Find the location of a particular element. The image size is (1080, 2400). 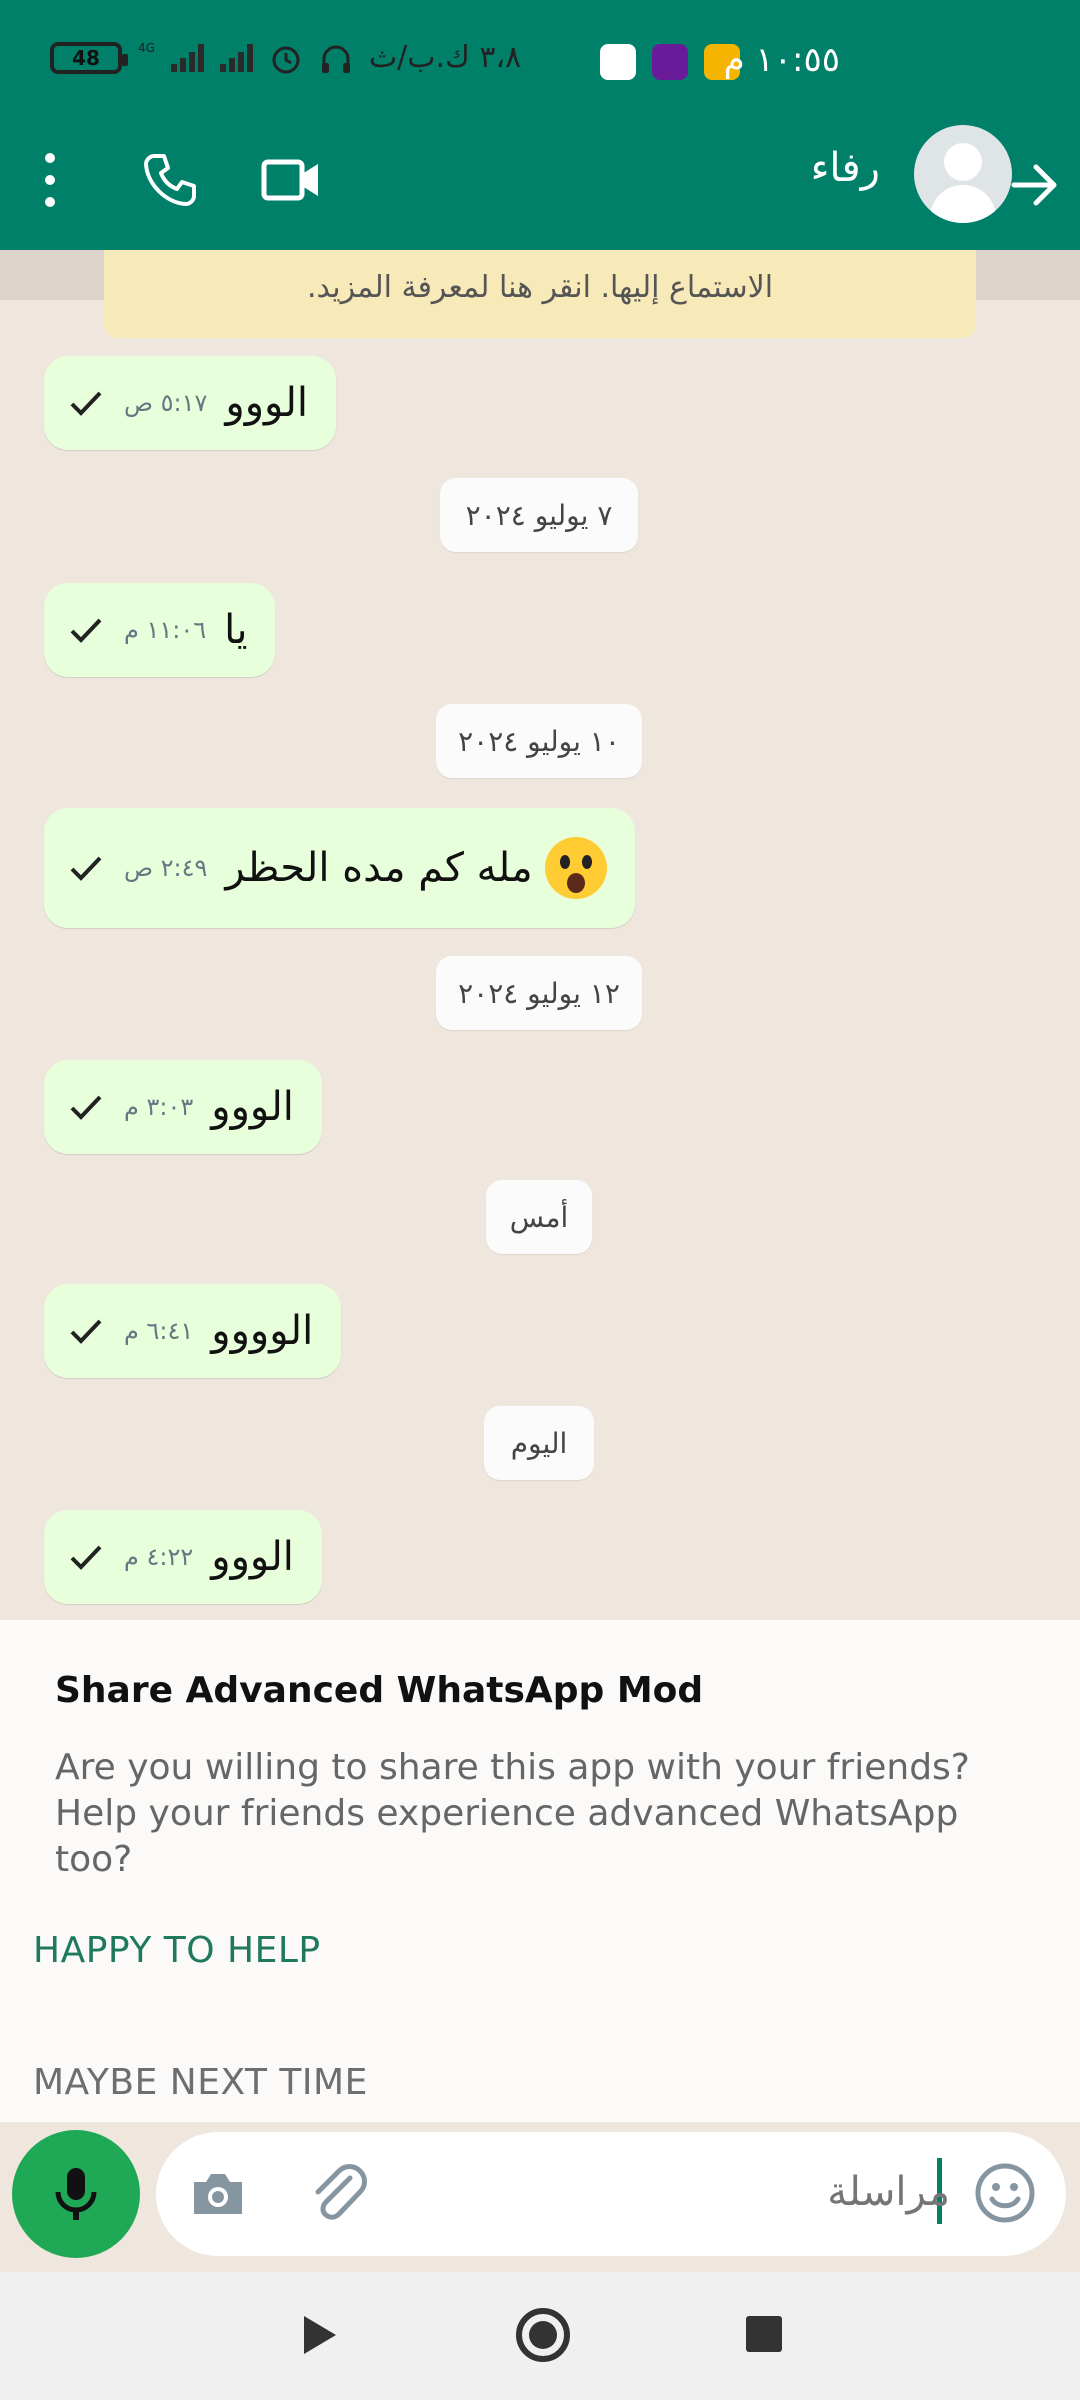

headphones-icon is located at coordinates (335, 59).